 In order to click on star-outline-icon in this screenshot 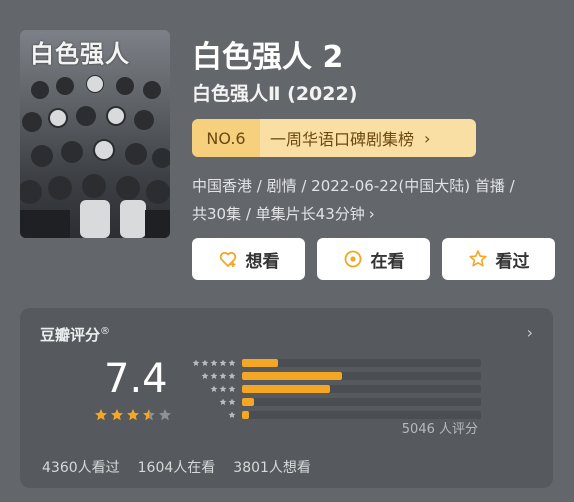, I will do `click(477, 258)`.